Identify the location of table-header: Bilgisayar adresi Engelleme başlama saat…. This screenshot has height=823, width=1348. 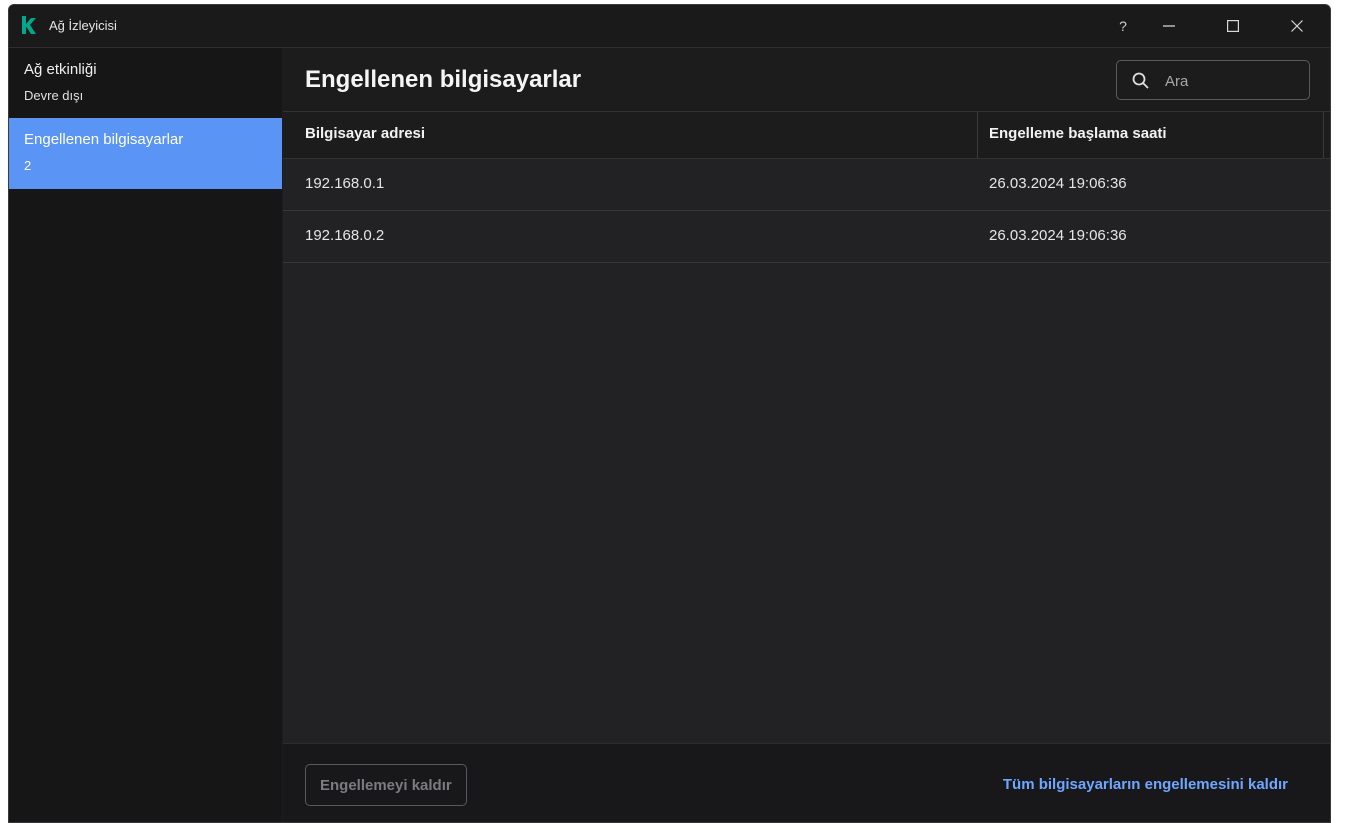
(806, 135).